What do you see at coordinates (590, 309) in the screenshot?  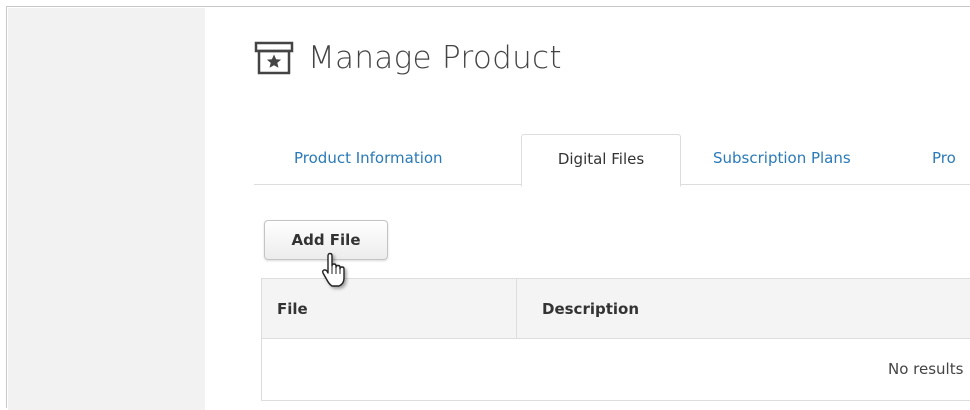 I see `column-header-description: Description` at bounding box center [590, 309].